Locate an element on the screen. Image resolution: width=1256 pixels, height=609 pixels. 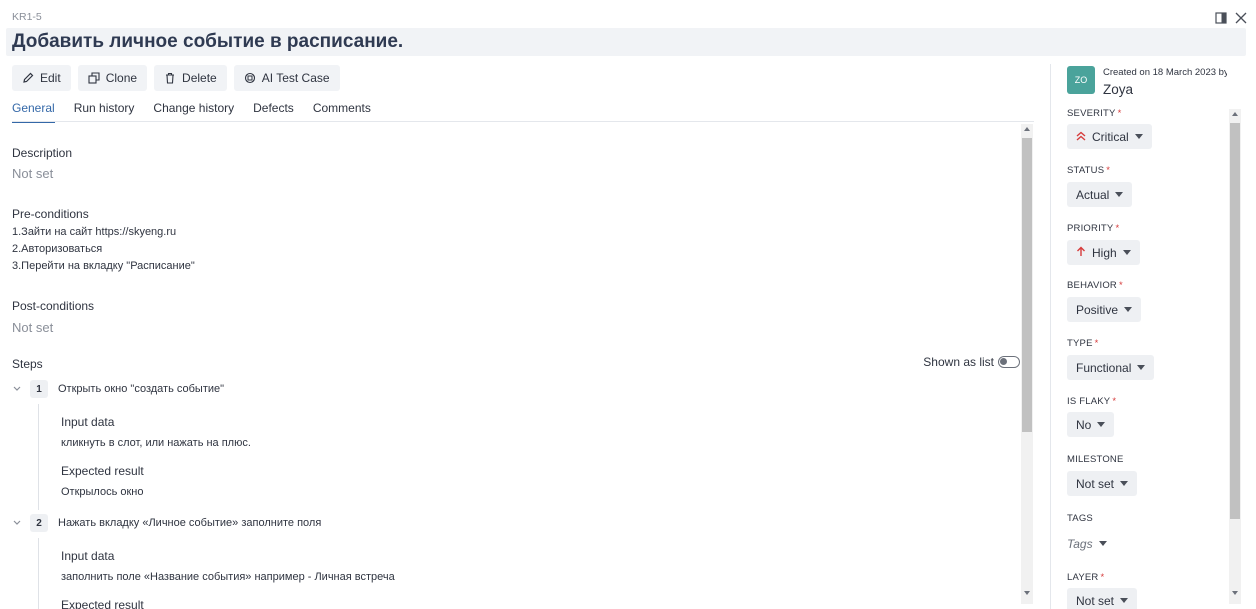
clone-button: Clone is located at coordinates (112, 78).